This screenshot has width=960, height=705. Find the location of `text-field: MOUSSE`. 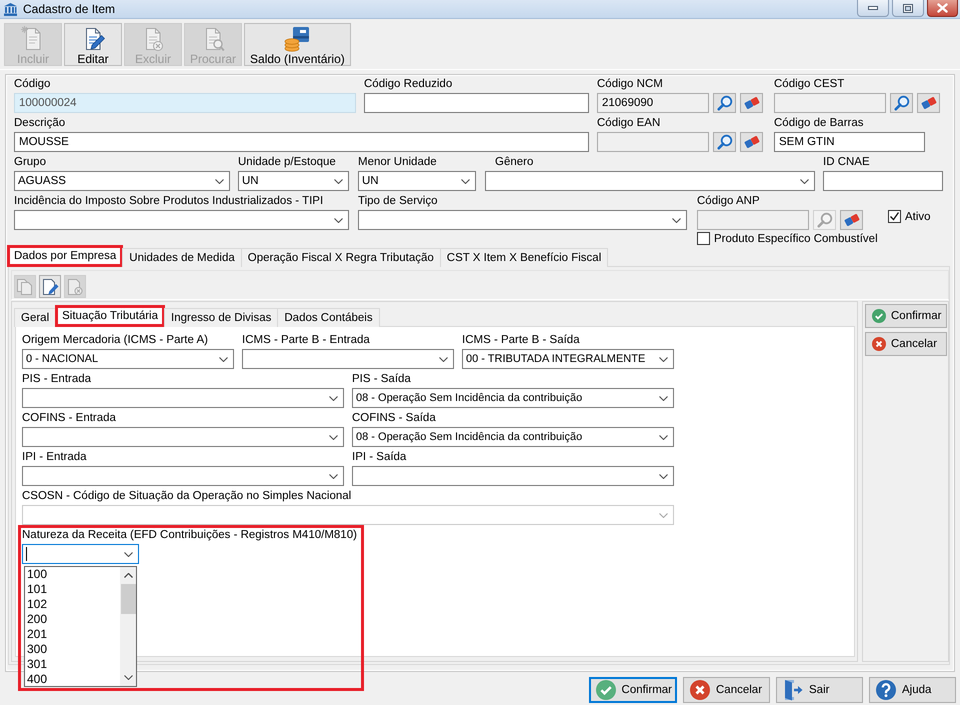

text-field: MOUSSE is located at coordinates (301, 142).